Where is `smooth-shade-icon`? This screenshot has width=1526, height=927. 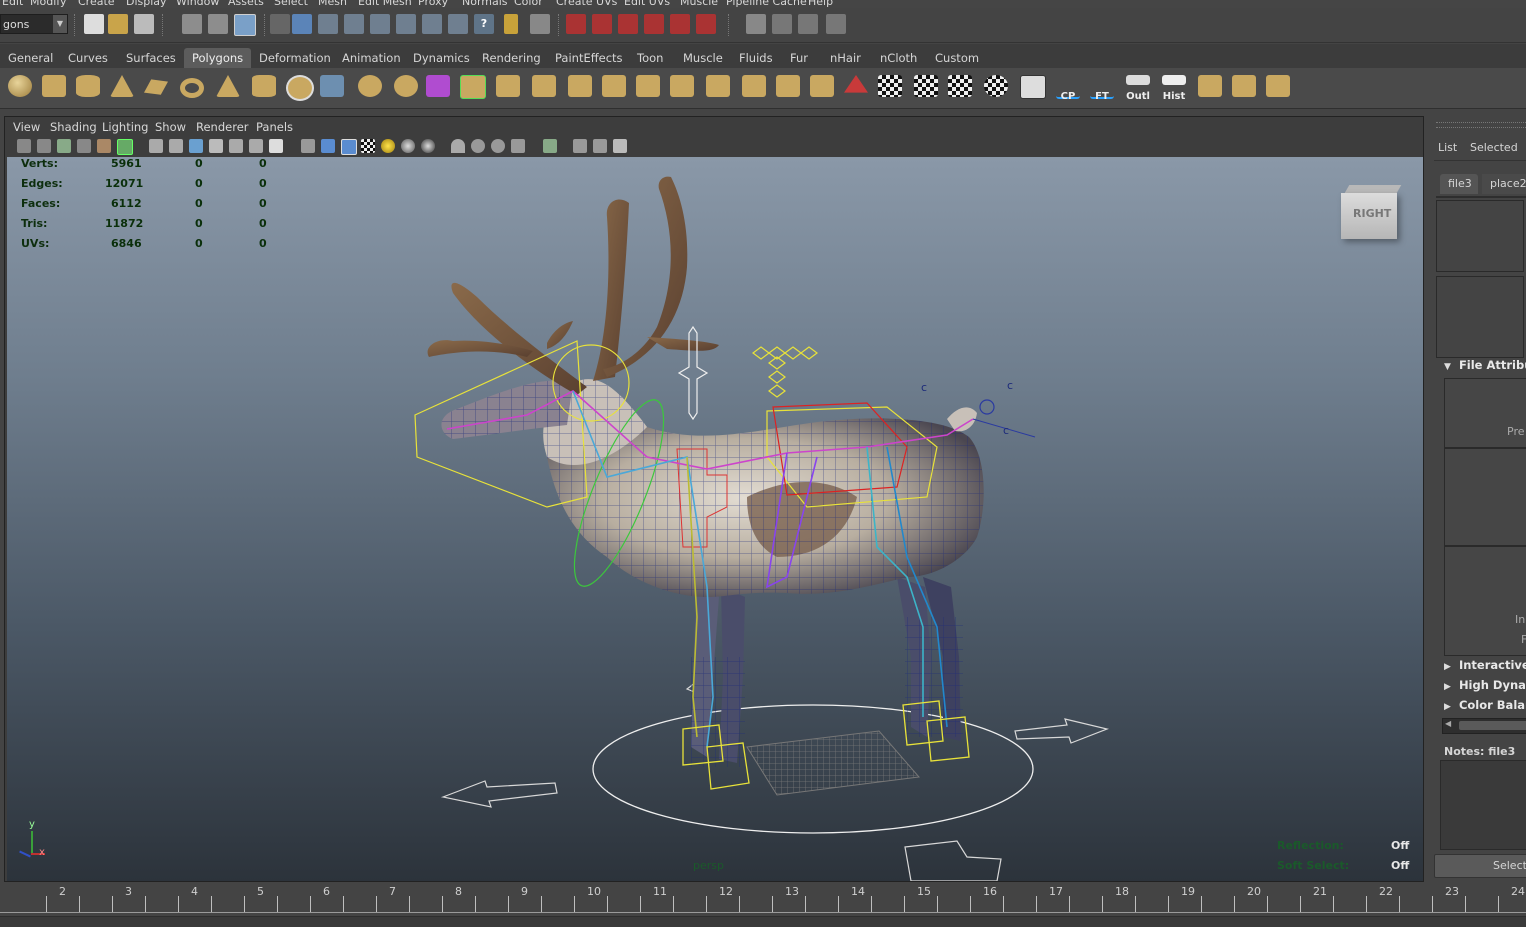
smooth-shade-icon is located at coordinates (328, 146).